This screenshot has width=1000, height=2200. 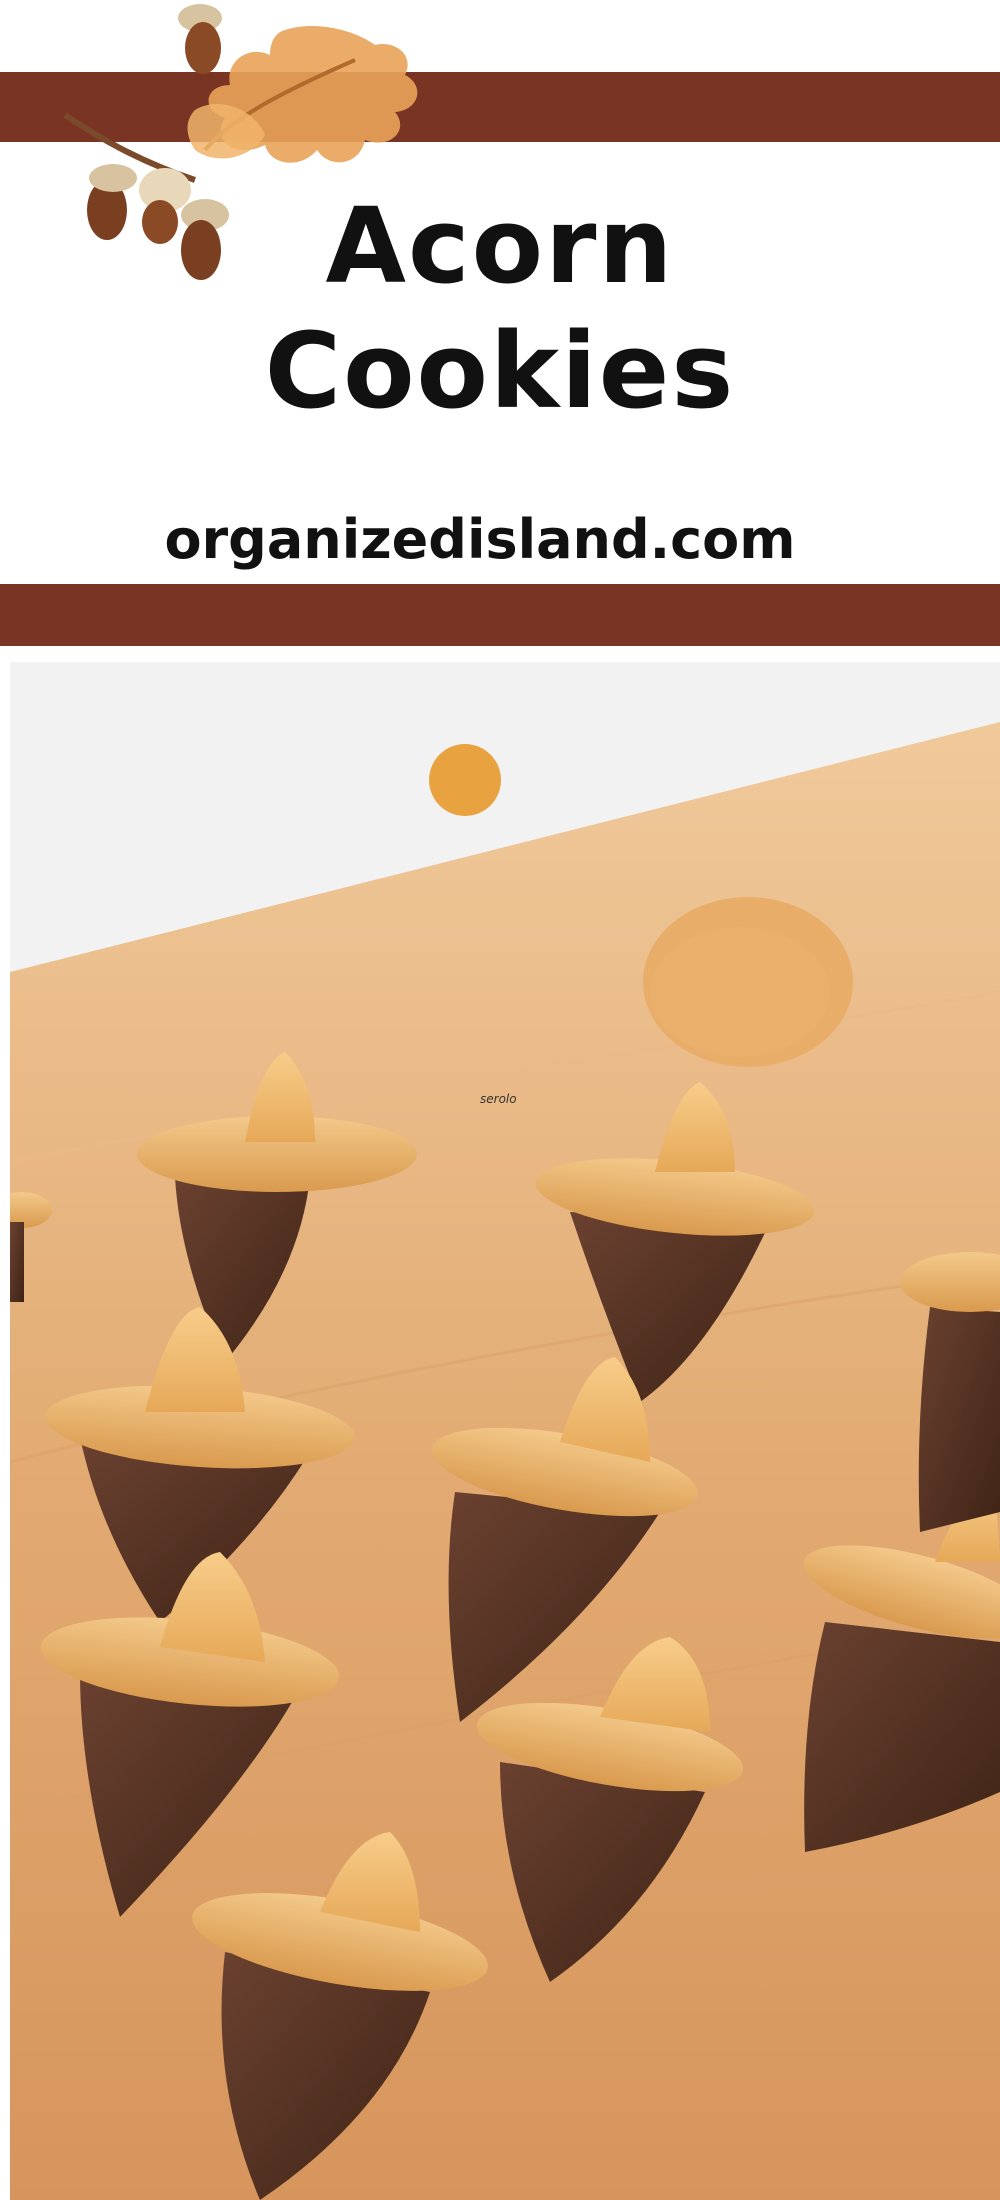 I want to click on title-cookies: Cookies, so click(x=500, y=371).